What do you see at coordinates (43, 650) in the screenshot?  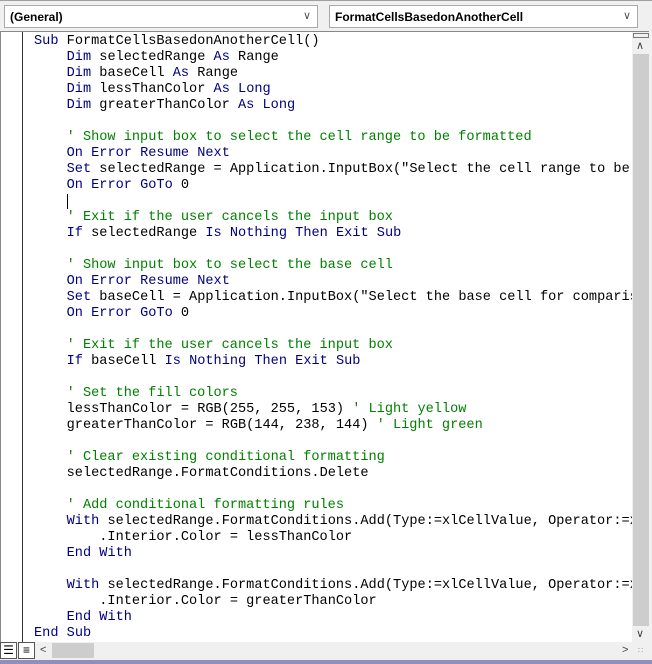 I see `scroll-left-icon: <` at bounding box center [43, 650].